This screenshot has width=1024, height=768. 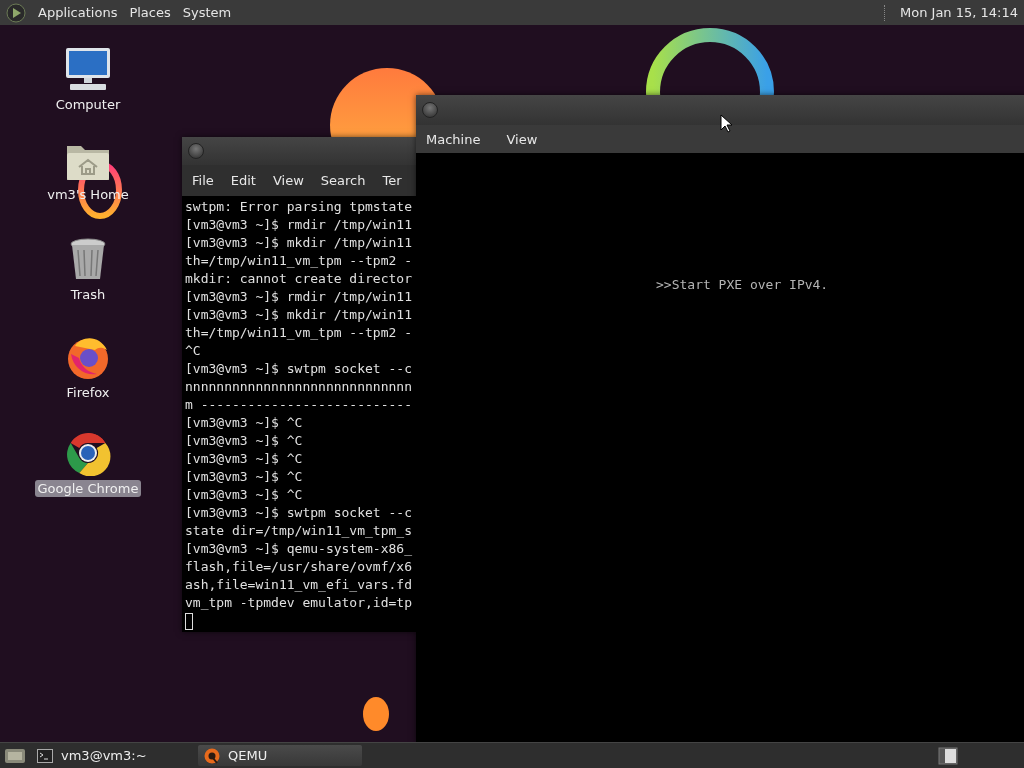 What do you see at coordinates (742, 284) in the screenshot?
I see `boot-message: >>Start PXE over IPv4.` at bounding box center [742, 284].